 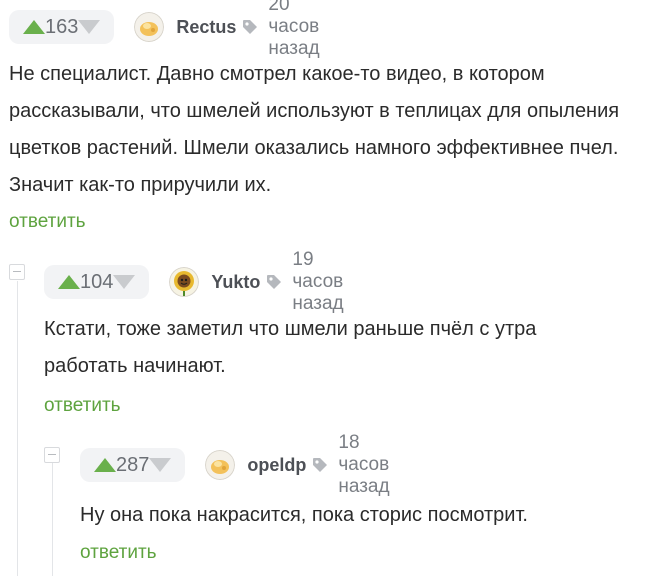 I want to click on rating-value: 104, so click(x=97, y=281).